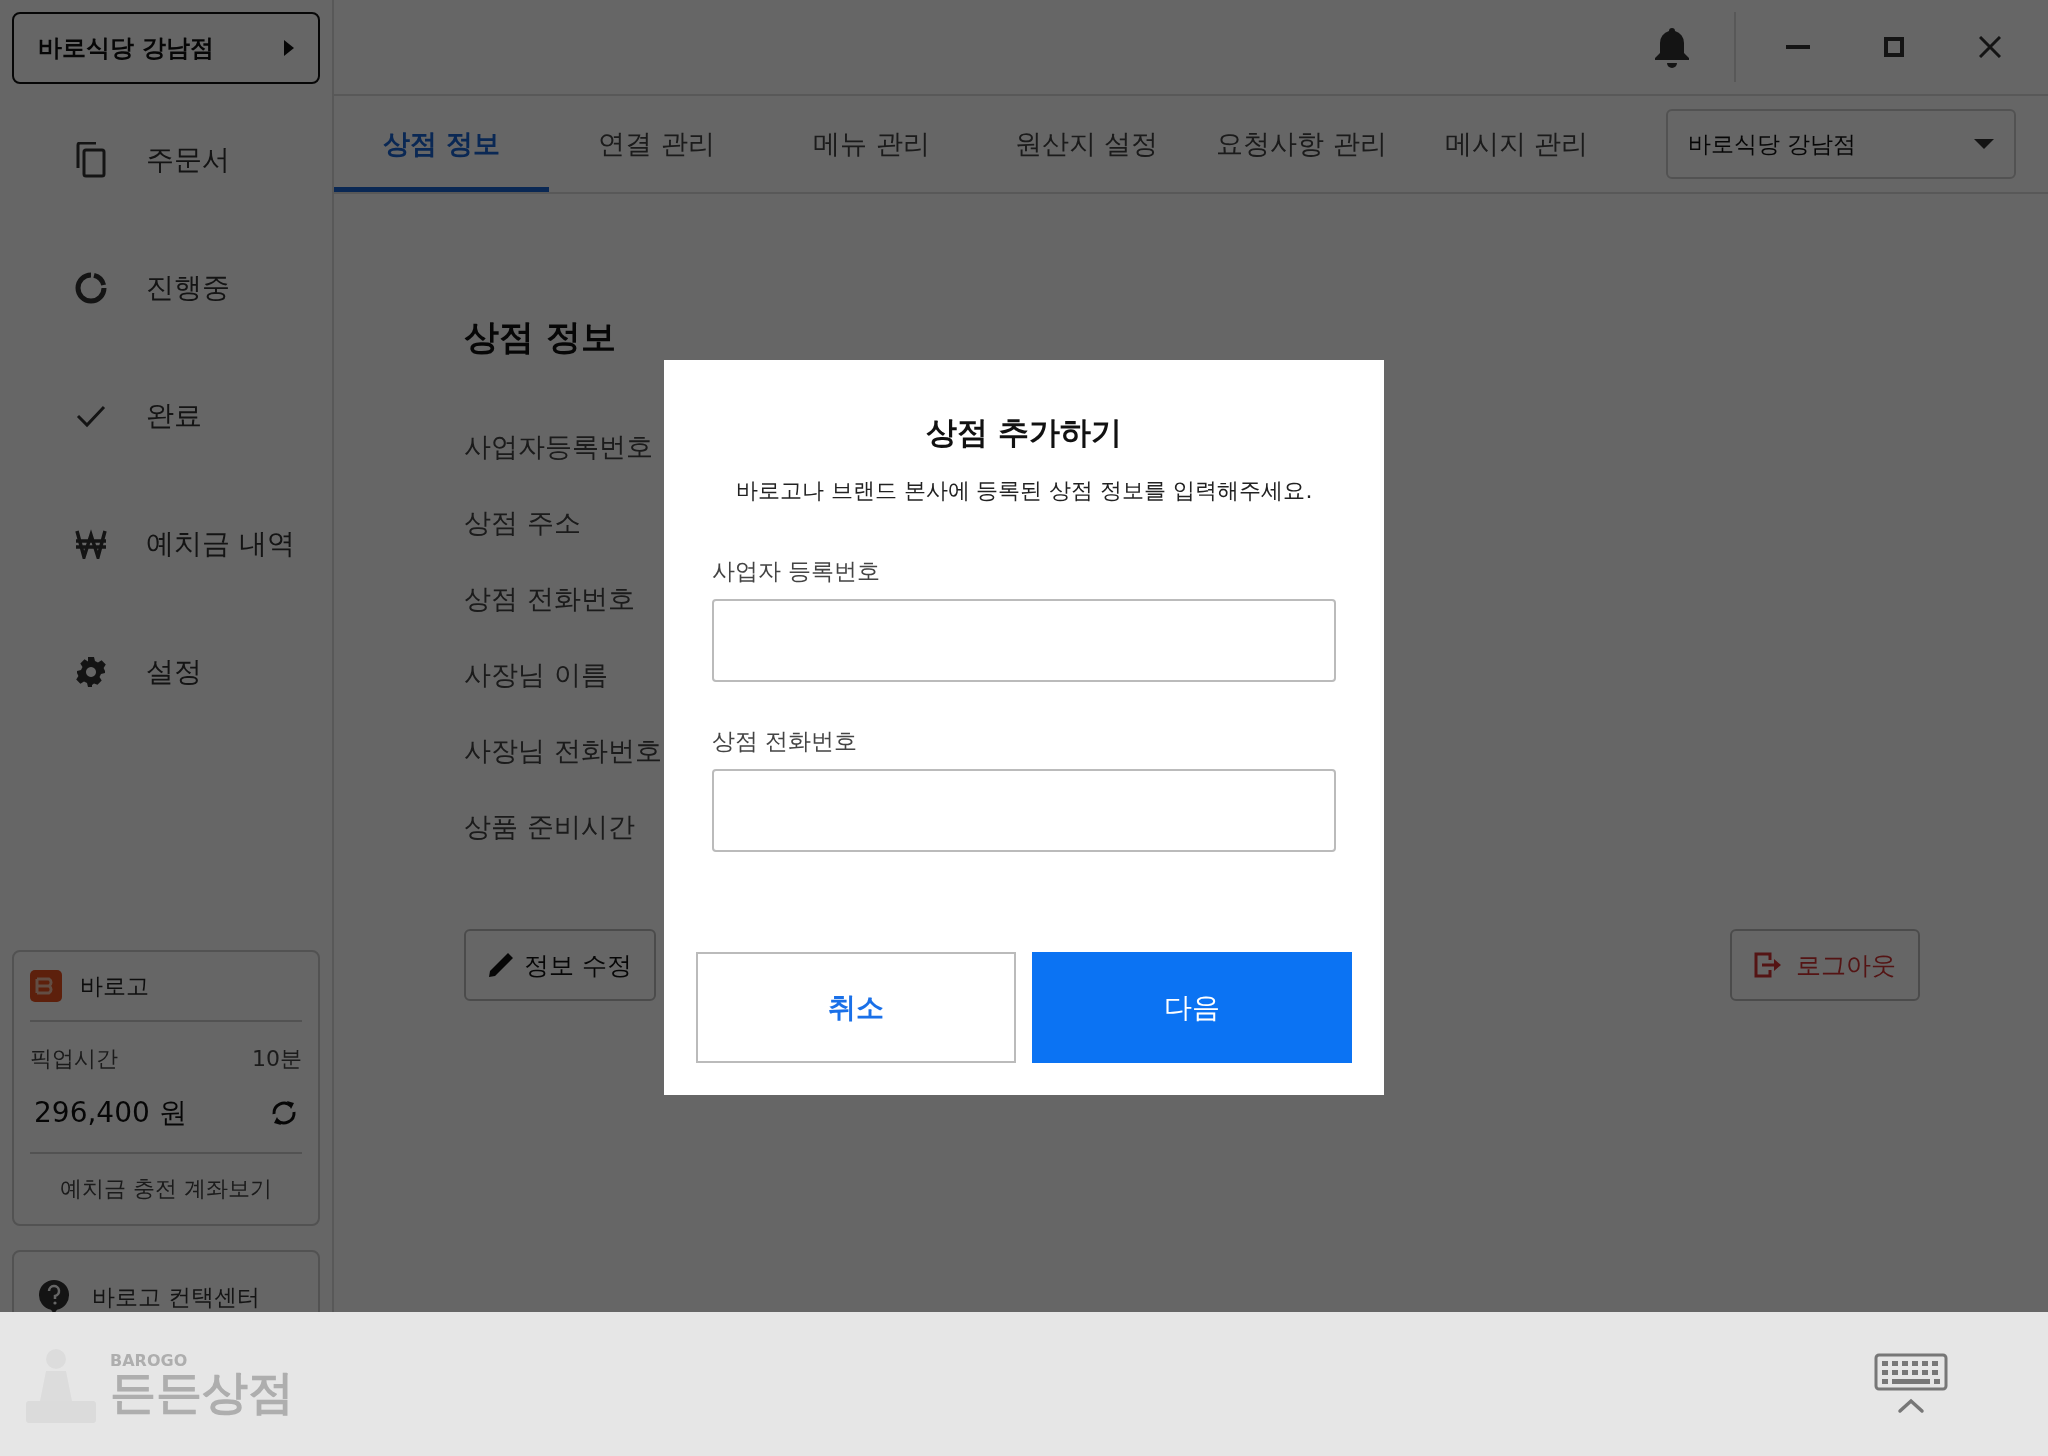 The image size is (2048, 1456). What do you see at coordinates (114, 986) in the screenshot?
I see `brand-name: 바로고` at bounding box center [114, 986].